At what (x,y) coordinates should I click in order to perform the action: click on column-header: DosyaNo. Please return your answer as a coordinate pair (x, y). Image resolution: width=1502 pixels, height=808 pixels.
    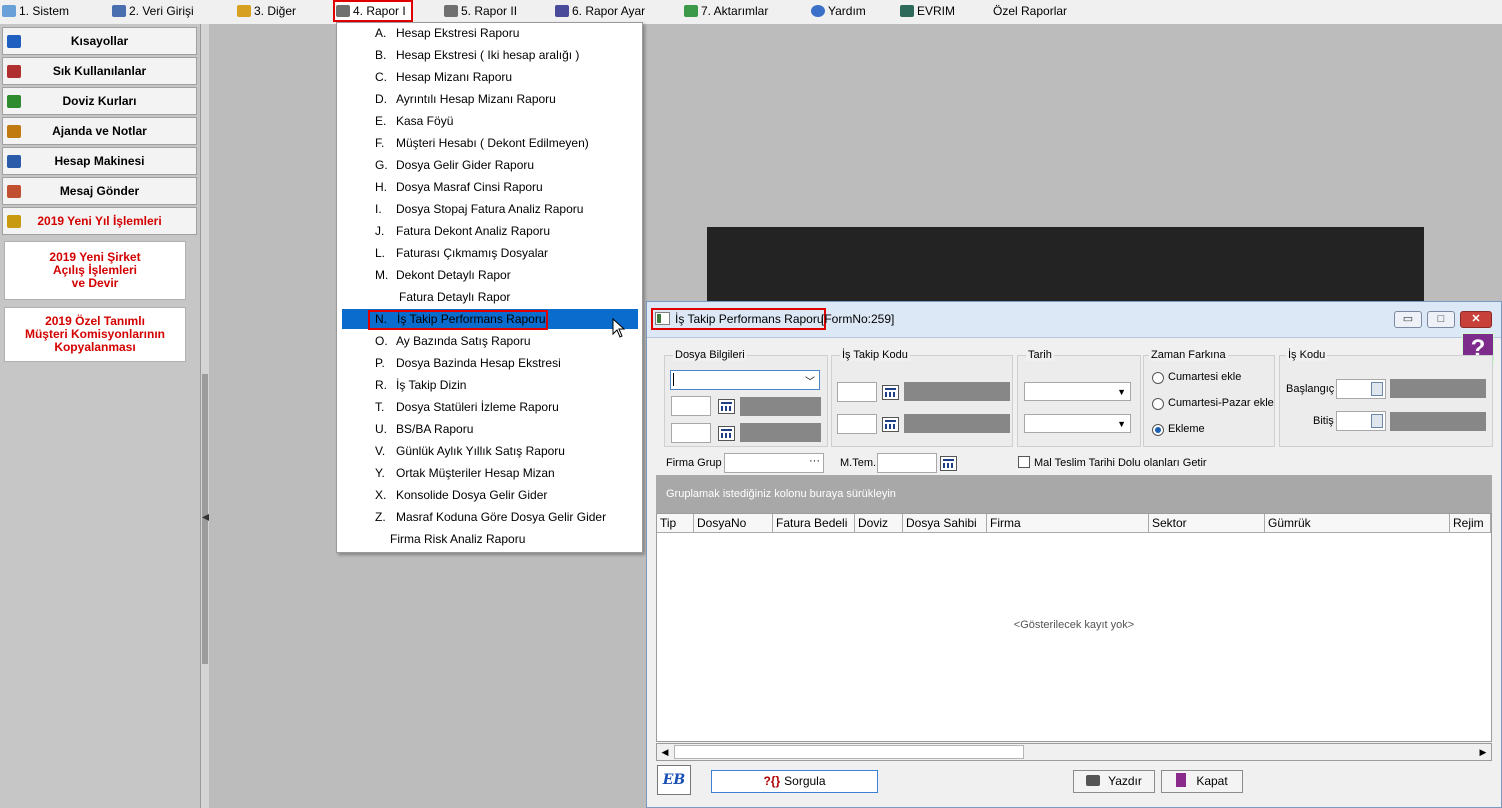
    Looking at the image, I should click on (733, 523).